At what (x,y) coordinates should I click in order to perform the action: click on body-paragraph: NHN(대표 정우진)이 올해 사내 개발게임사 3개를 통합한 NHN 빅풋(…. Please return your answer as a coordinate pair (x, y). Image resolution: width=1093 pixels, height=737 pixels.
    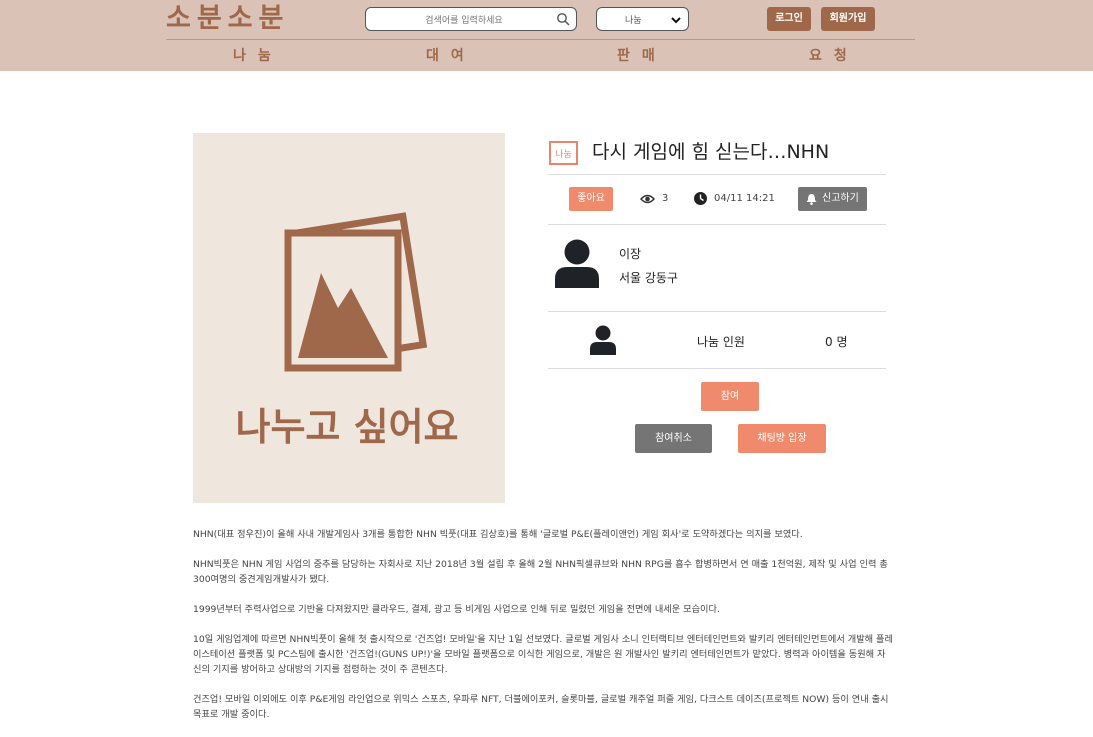
    Looking at the image, I should click on (498, 534).